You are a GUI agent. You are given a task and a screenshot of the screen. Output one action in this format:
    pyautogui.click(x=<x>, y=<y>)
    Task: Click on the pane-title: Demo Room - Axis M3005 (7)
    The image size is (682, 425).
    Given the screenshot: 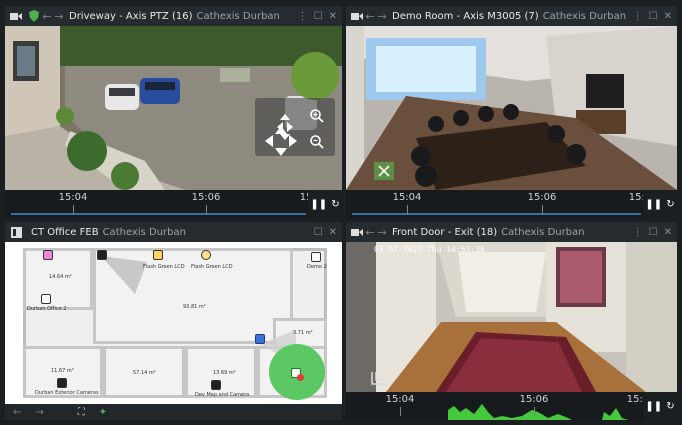 What is the action you would take?
    pyautogui.click(x=465, y=16)
    